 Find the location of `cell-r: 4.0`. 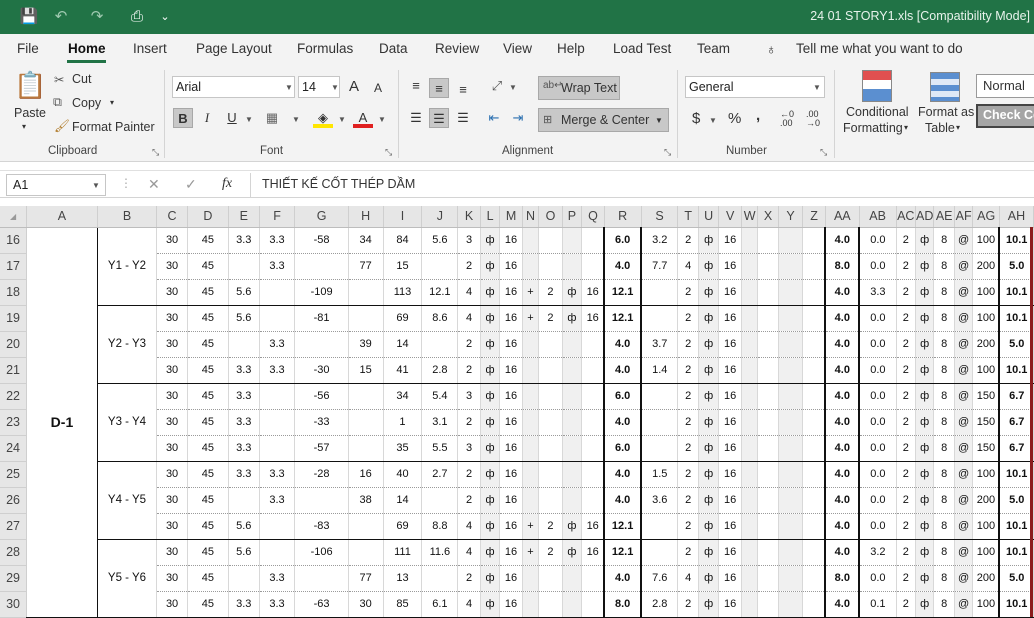

cell-r: 4.0 is located at coordinates (622, 474).